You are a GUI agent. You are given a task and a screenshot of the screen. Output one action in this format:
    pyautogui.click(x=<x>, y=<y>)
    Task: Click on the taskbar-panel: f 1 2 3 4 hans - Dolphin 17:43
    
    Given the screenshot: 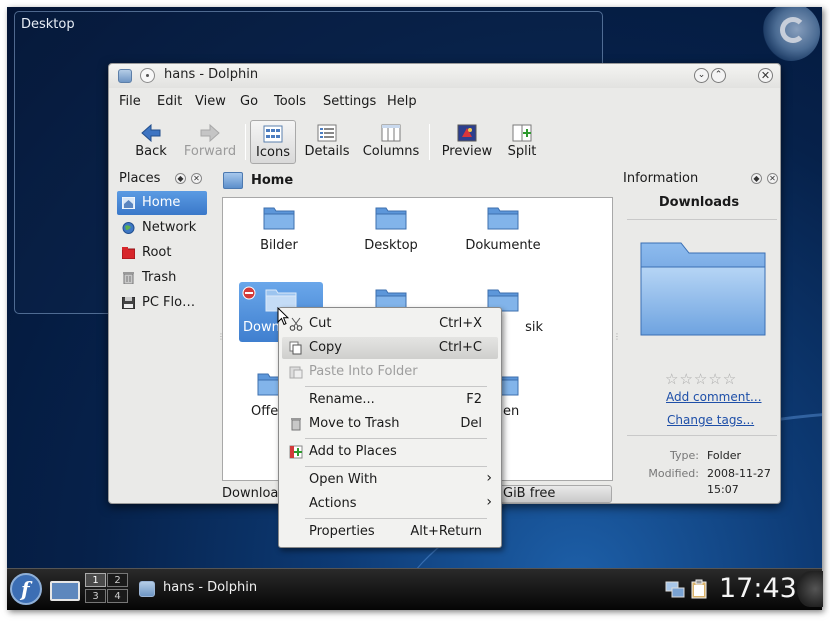 What is the action you would take?
    pyautogui.click(x=415, y=589)
    